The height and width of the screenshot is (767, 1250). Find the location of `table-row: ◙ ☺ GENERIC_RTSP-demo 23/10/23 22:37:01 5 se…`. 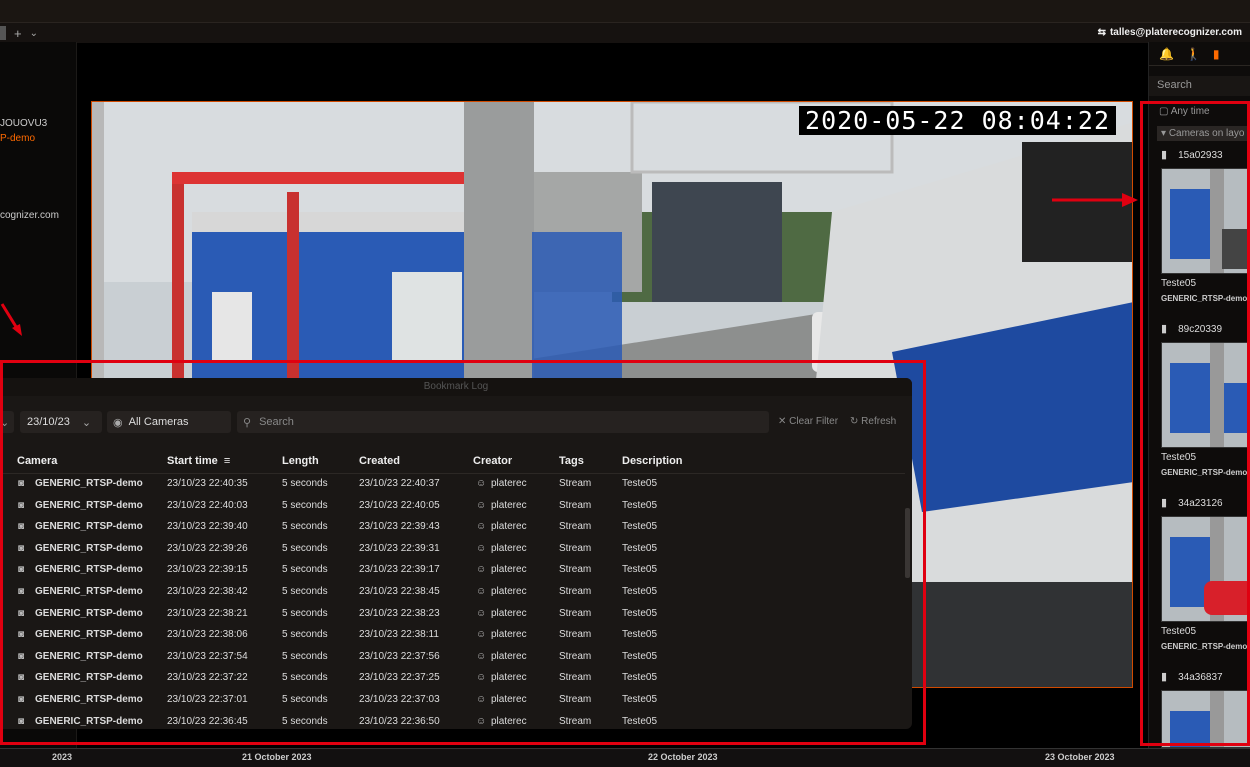

table-row: ◙ ☺ GENERIC_RTSP-demo 23/10/23 22:37:01 5 se… is located at coordinates (450, 700).